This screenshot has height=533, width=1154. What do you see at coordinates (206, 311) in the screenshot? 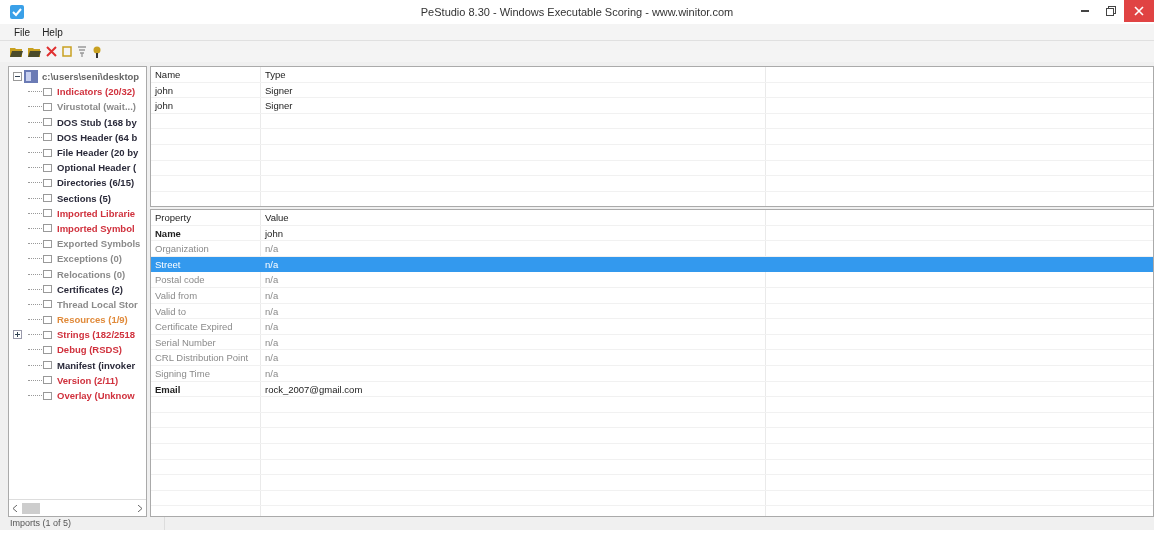
I see `table-cell: Valid to` at bounding box center [206, 311].